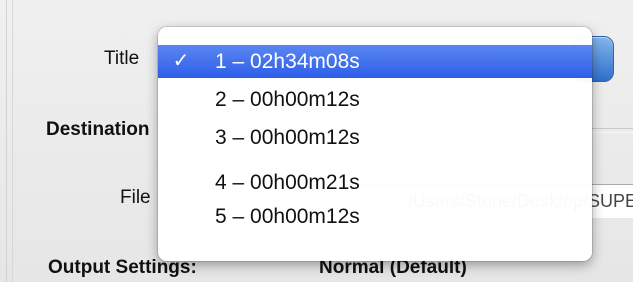  I want to click on destination-heading: Destination, so click(98, 129).